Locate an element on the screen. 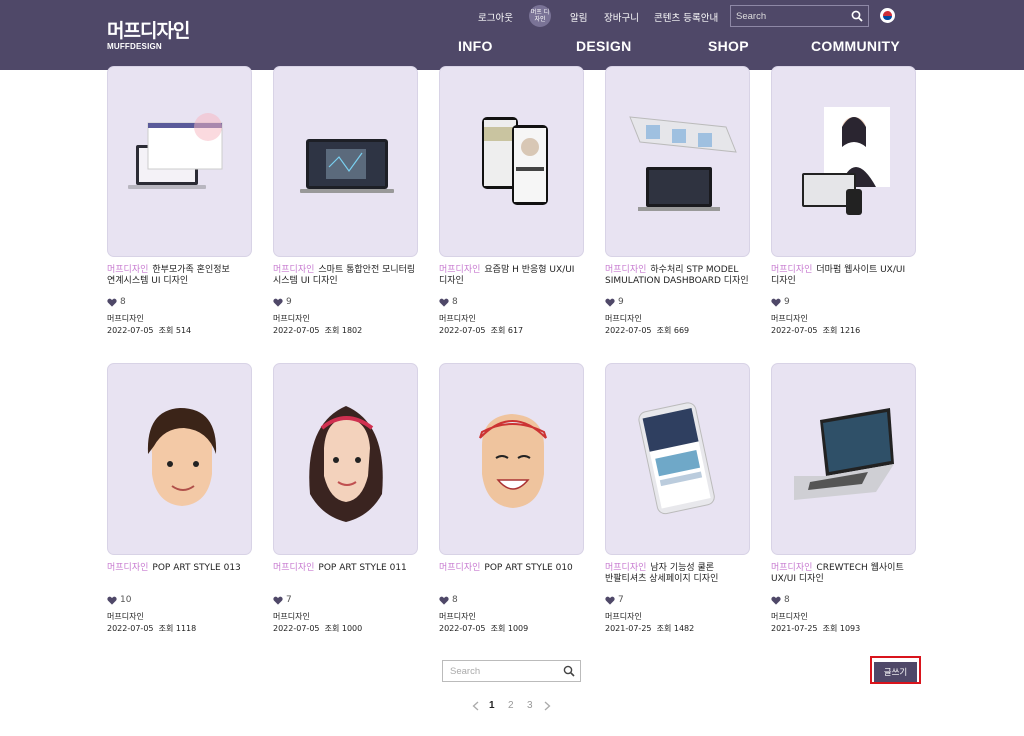 The height and width of the screenshot is (736, 1024). logo-english: MUFFDESIGN is located at coordinates (134, 46).